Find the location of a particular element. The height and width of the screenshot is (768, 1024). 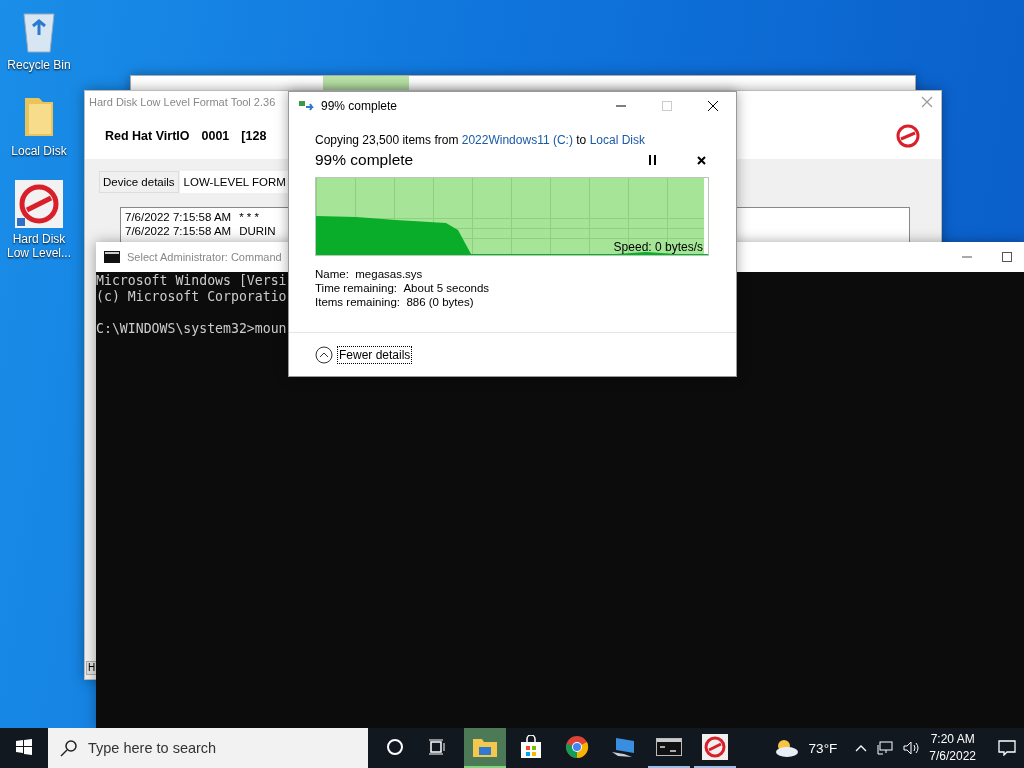

close-icon is located at coordinates (713, 106).